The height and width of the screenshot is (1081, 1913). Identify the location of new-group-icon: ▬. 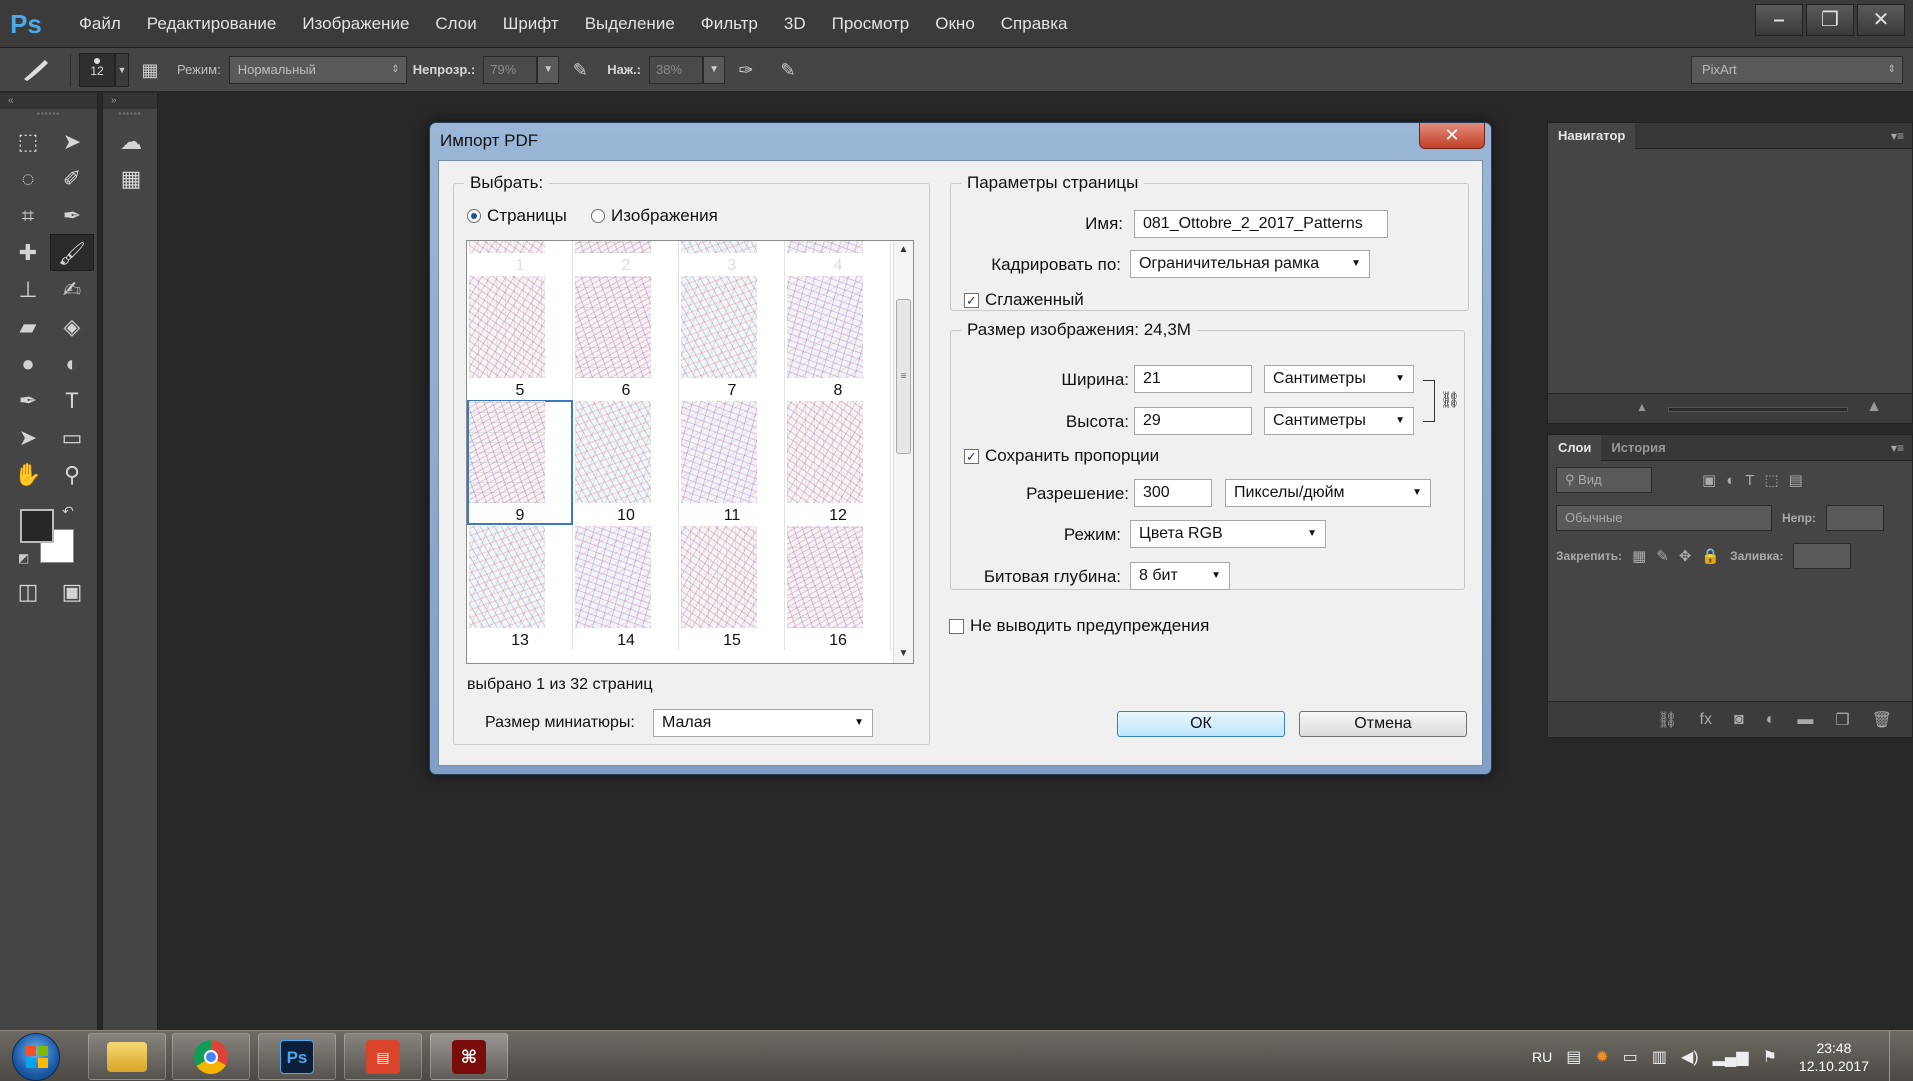
(1805, 720).